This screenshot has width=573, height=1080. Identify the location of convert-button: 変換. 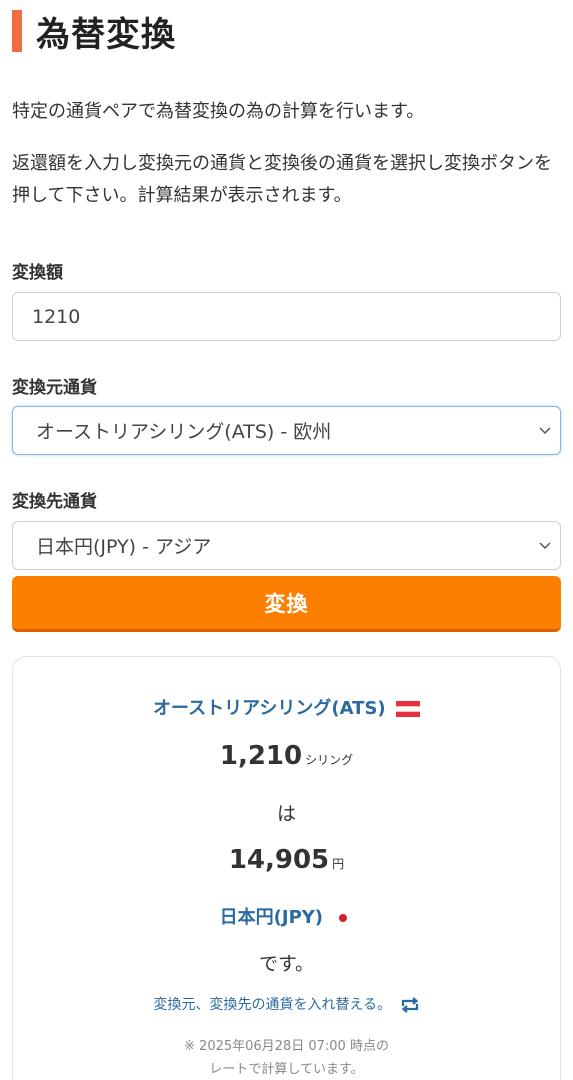
(286, 604).